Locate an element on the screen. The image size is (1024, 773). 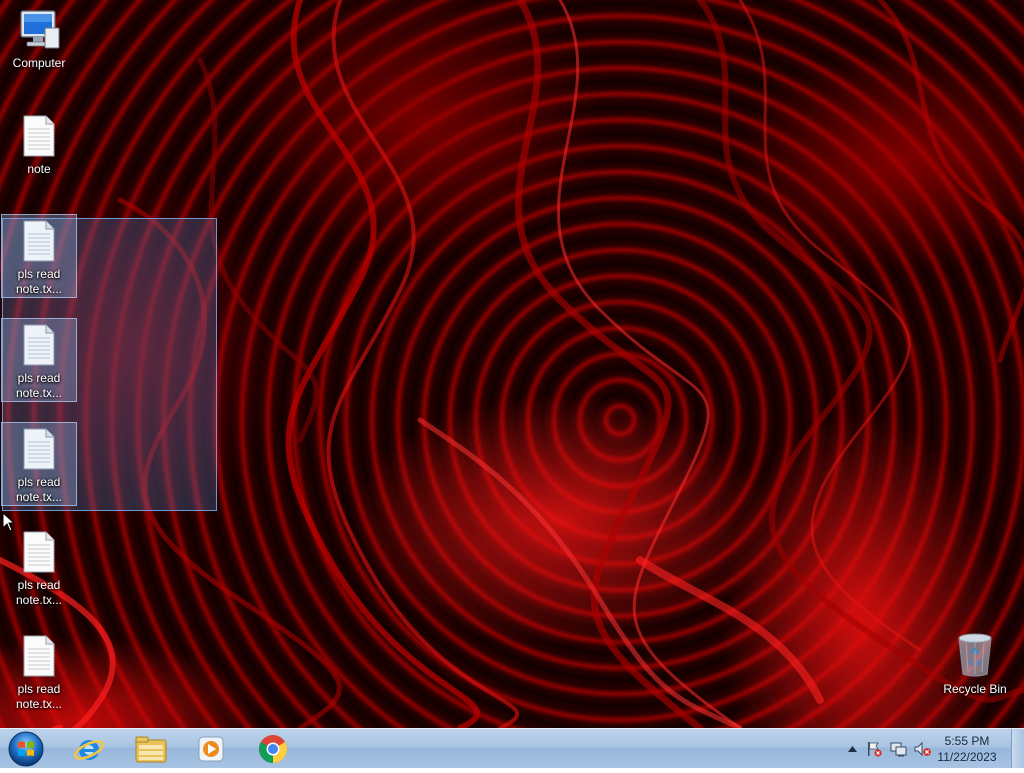
windows-media-player-icon is located at coordinates (211, 749).